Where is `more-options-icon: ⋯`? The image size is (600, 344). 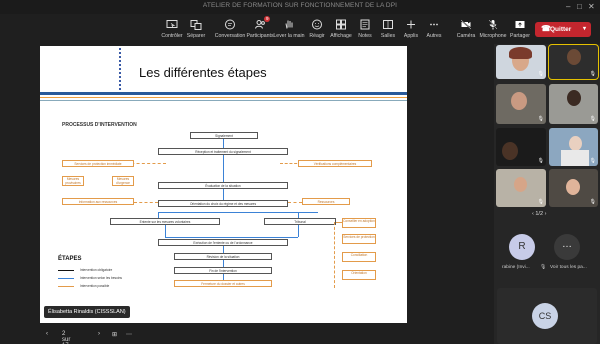 more-options-icon: ⋯ is located at coordinates (129, 334).